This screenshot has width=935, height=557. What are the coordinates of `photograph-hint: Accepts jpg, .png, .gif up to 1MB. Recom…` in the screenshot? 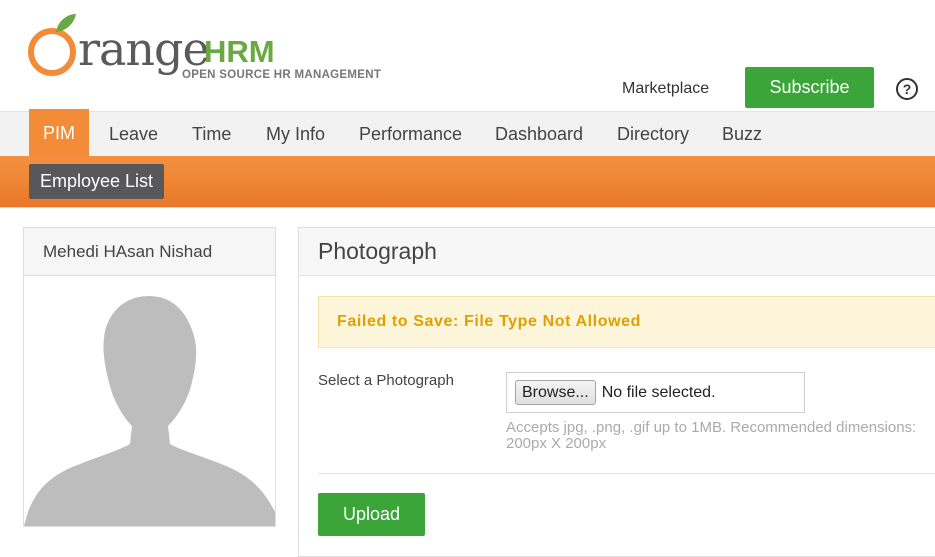 It's located at (711, 435).